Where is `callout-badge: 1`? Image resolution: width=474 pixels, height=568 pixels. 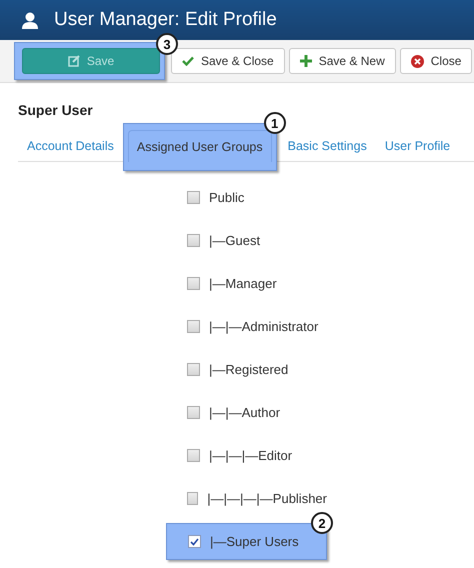 callout-badge: 1 is located at coordinates (275, 123).